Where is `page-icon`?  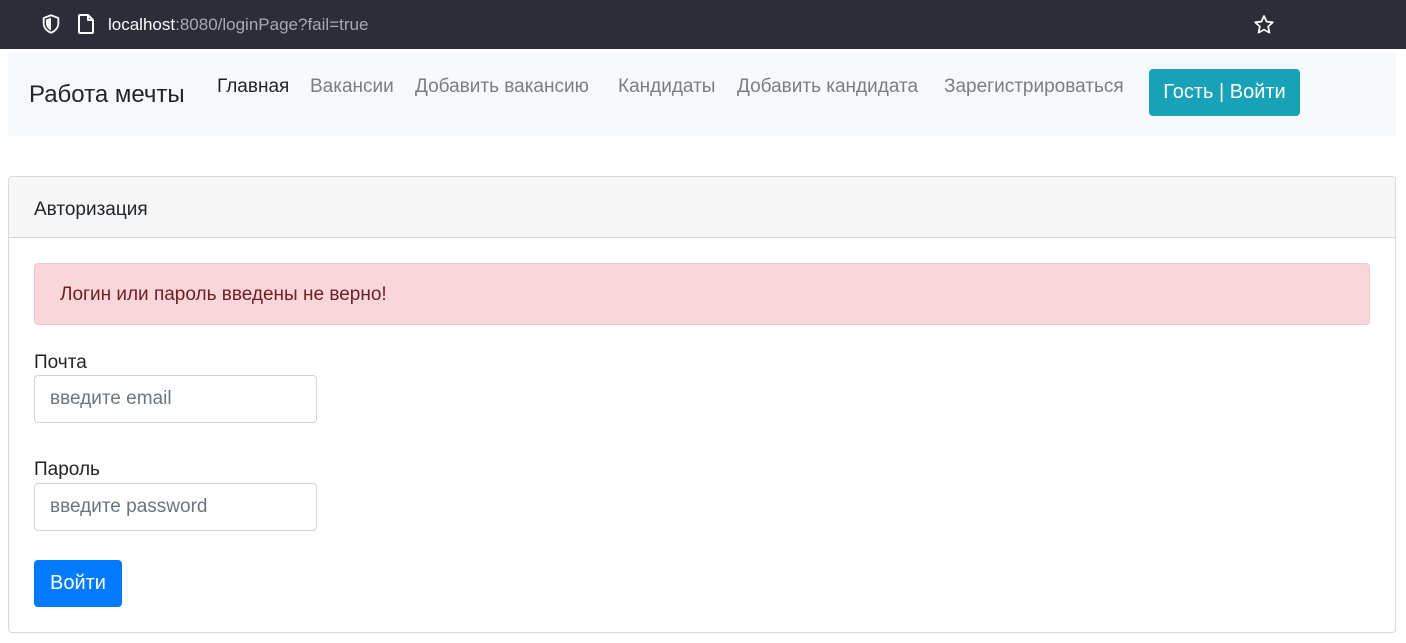 page-icon is located at coordinates (86, 24).